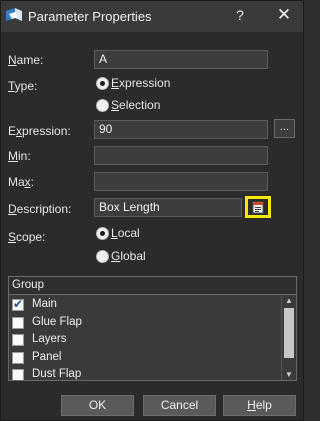 This screenshot has width=320, height=421. I want to click on list-item: Dust Flap, so click(144, 373).